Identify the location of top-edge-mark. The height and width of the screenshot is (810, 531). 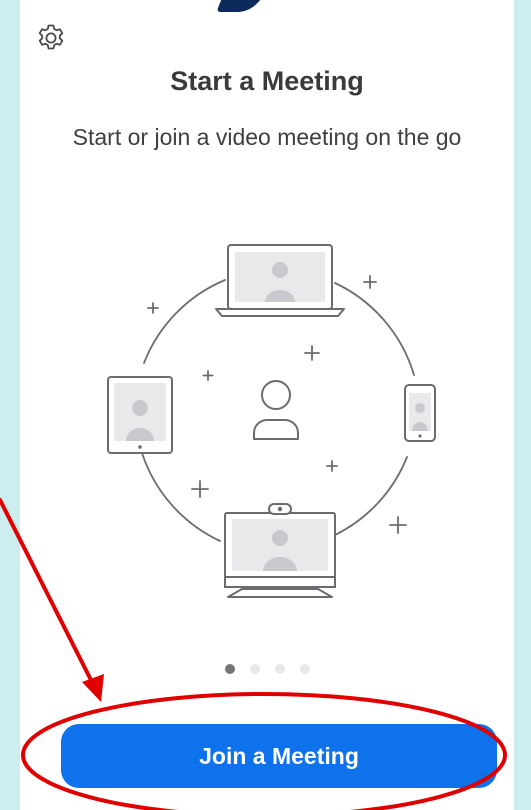
(240, 6).